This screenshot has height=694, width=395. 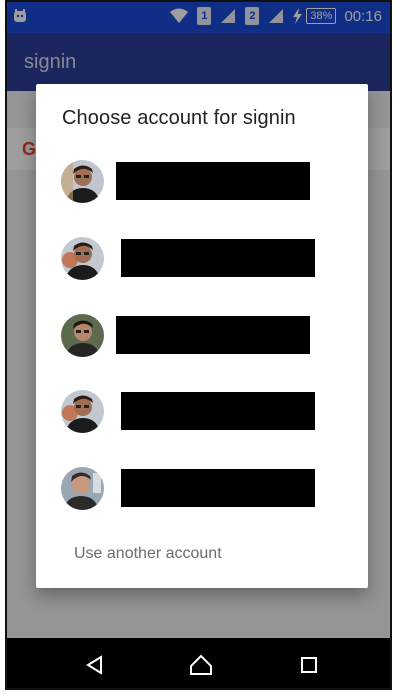 I want to click on recents-button, so click(x=309, y=663).